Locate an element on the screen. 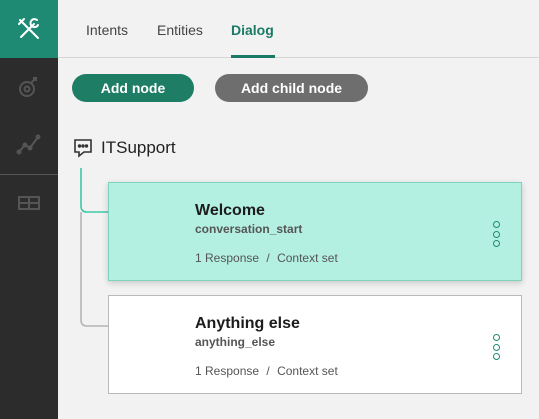 This screenshot has width=539, height=419. node-title: Welcome is located at coordinates (230, 210).